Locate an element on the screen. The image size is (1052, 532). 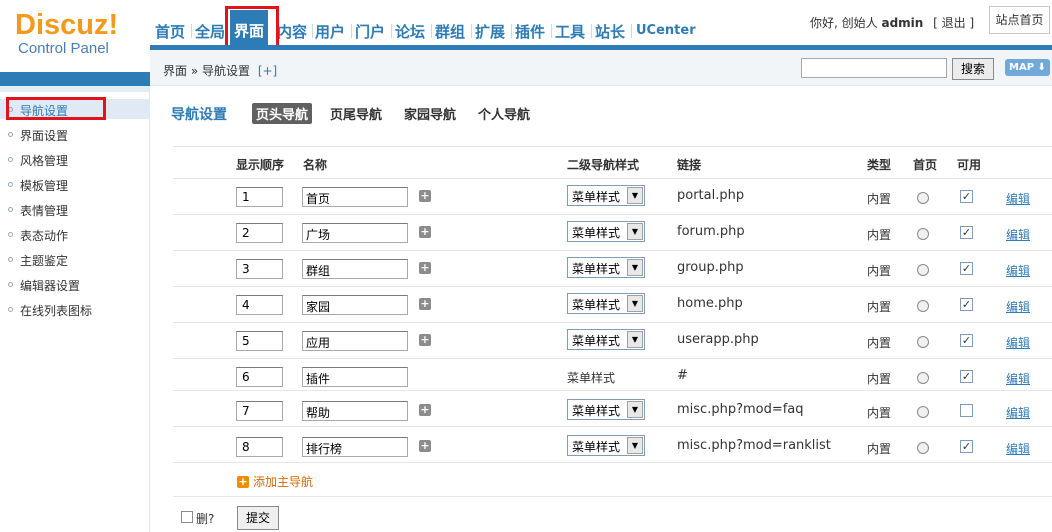
search-button: 搜索 is located at coordinates (973, 69).